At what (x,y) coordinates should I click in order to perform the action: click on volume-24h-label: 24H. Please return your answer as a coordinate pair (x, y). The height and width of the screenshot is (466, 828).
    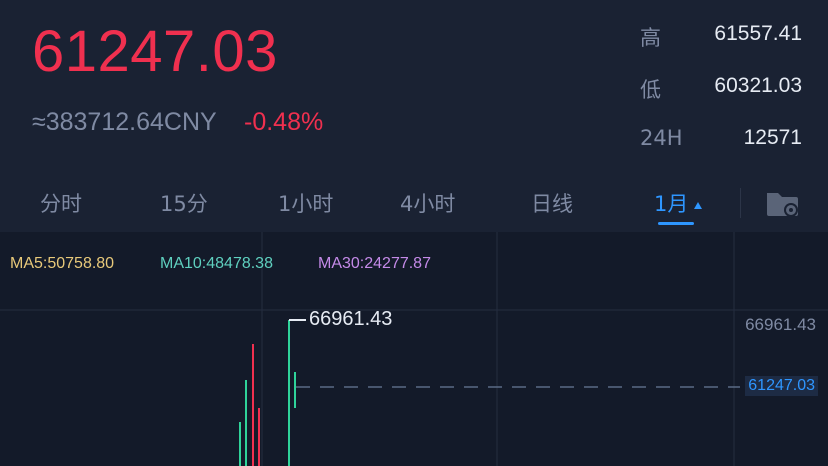
    Looking at the image, I should click on (661, 138).